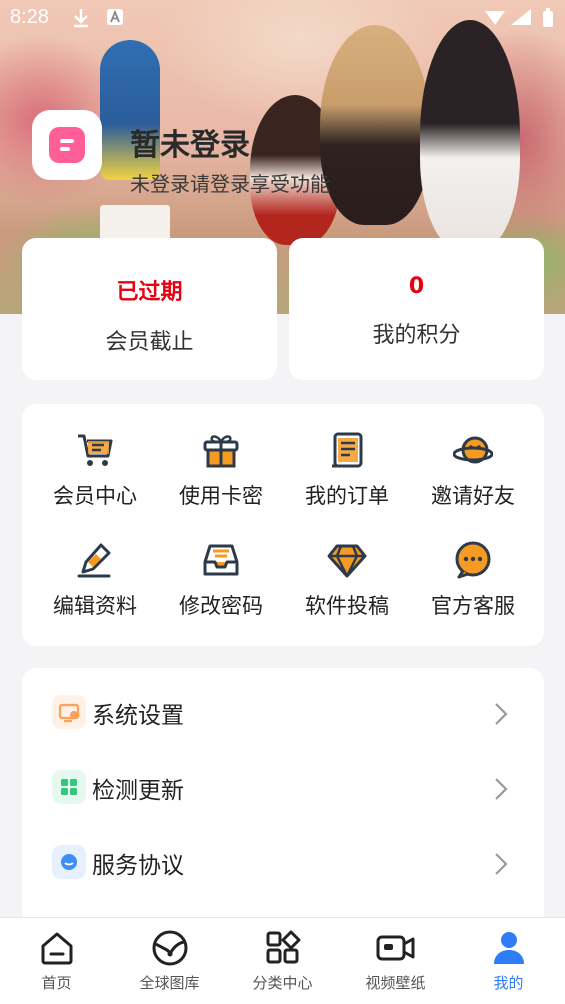 This screenshot has width=565, height=1004. Describe the element at coordinates (138, 791) in the screenshot. I see `list-item-label: 检测更新` at that location.